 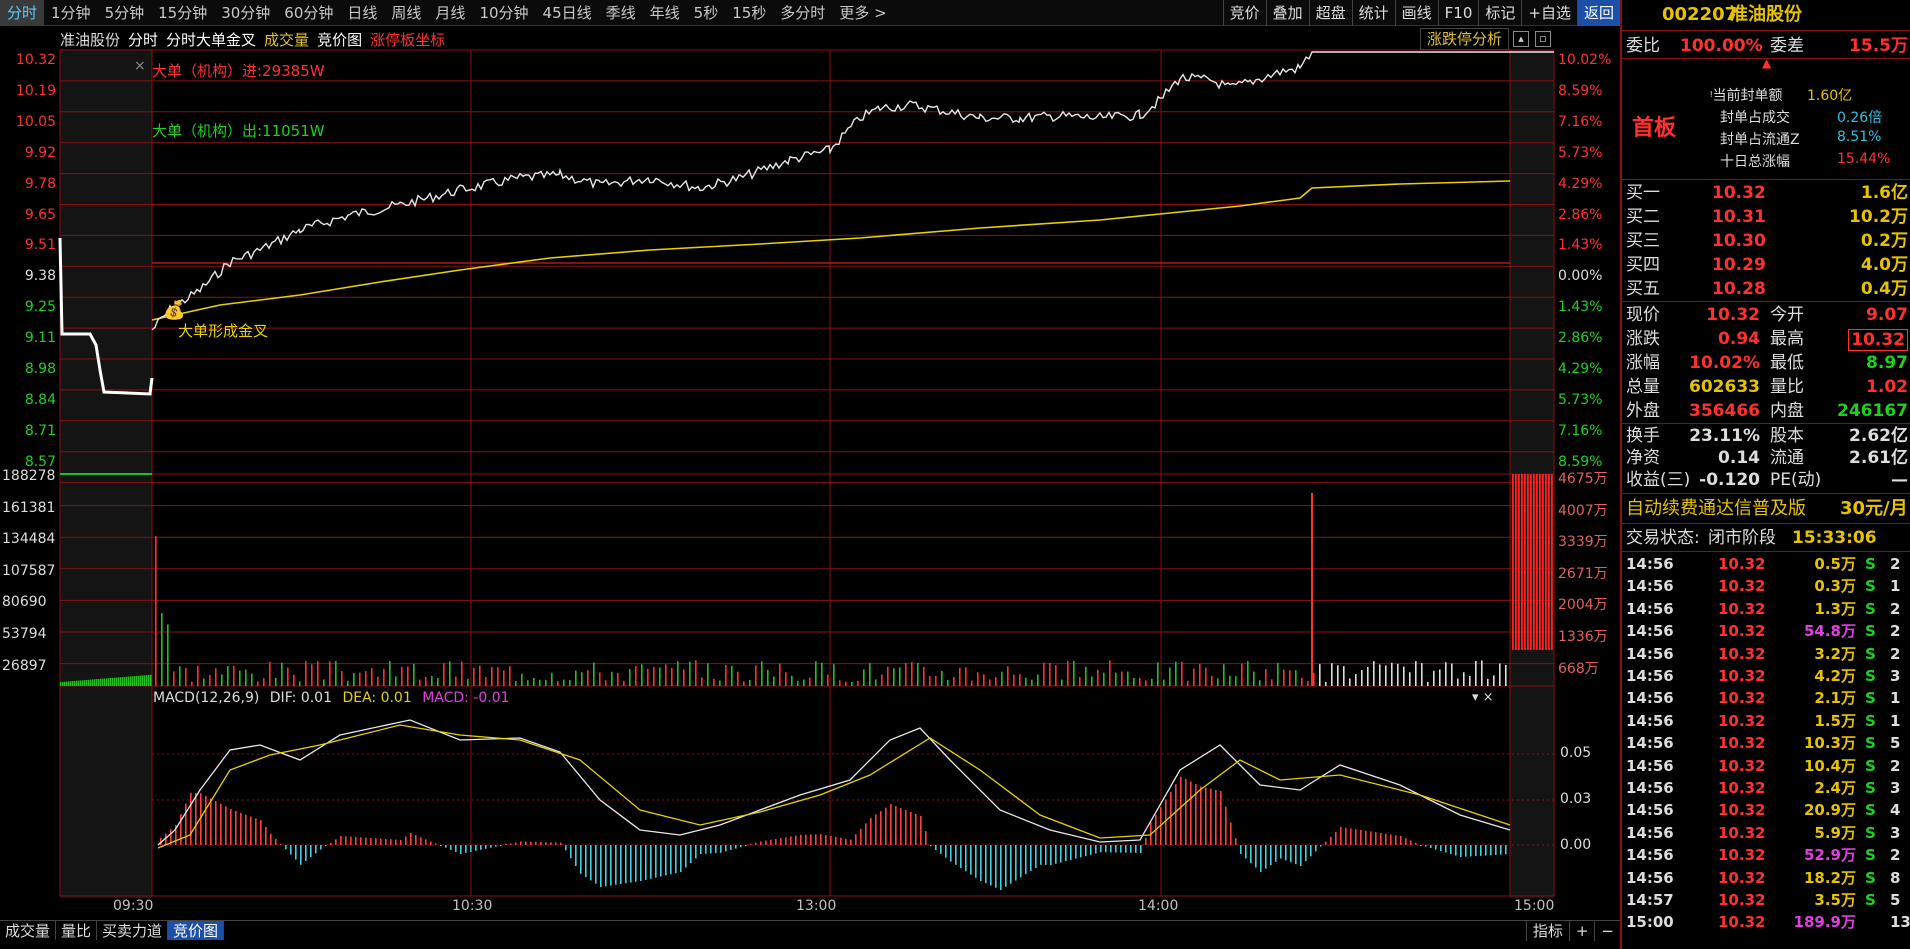 What do you see at coordinates (206, 698) in the screenshot?
I see `macd-title: MACD(12,26,9)` at bounding box center [206, 698].